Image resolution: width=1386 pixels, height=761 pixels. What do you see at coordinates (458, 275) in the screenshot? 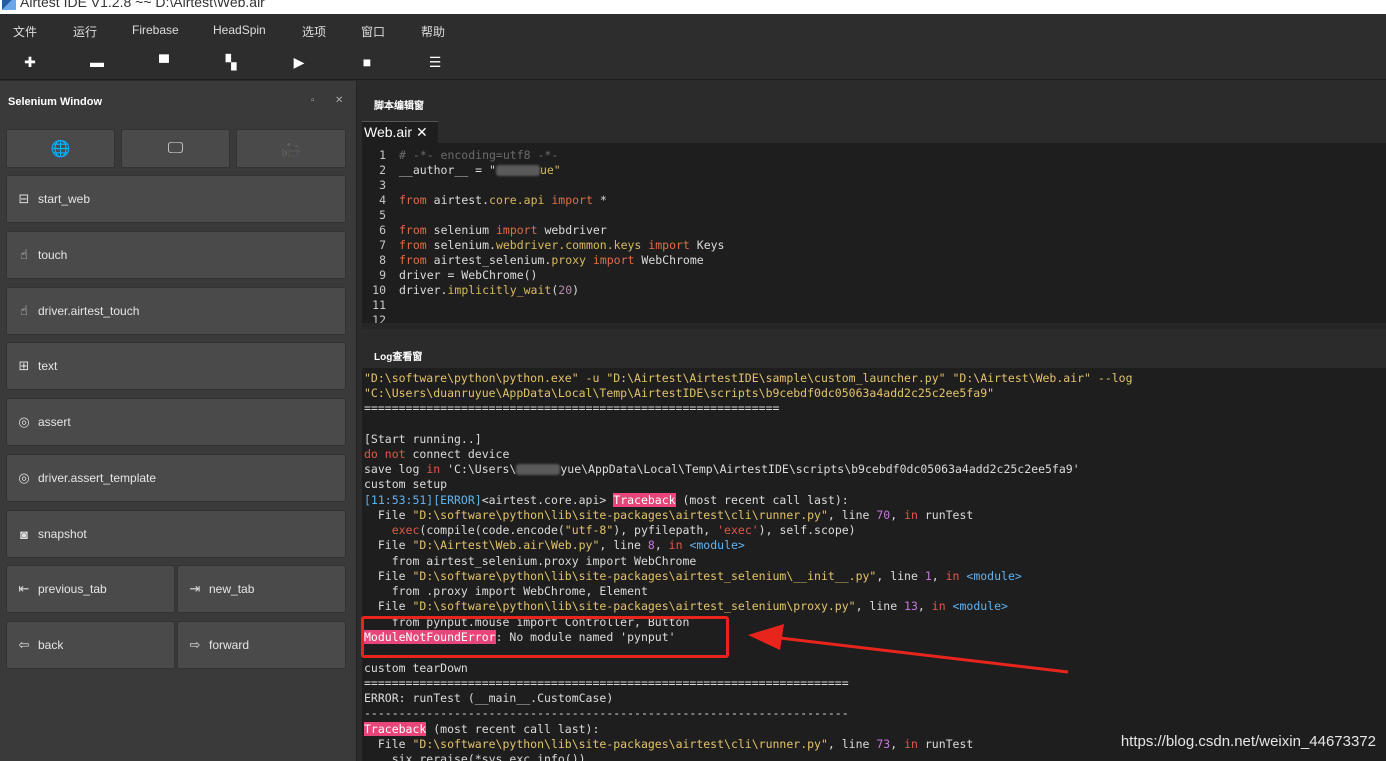
I see `code-line: 9 driver = WebChrome()` at bounding box center [458, 275].